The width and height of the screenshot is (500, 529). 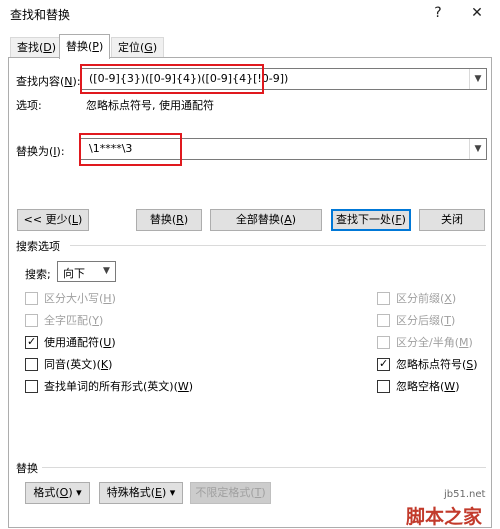 What do you see at coordinates (38, 246) in the screenshot?
I see `search-options-title: 搜索选项` at bounding box center [38, 246].